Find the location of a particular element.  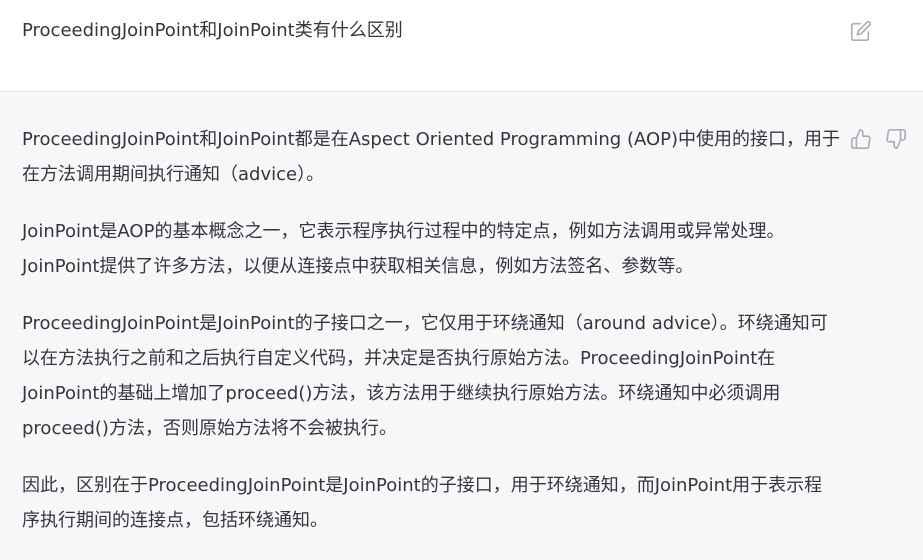

edit-message-button is located at coordinates (861, 31).